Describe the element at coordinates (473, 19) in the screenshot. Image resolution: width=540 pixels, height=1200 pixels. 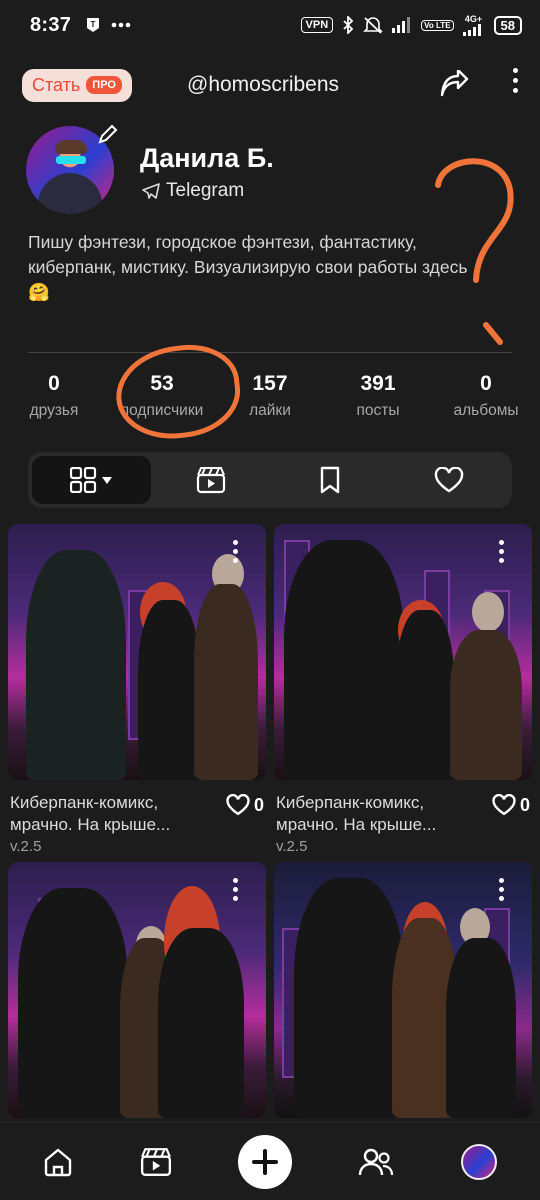
I see `network-type: 4G+` at that location.